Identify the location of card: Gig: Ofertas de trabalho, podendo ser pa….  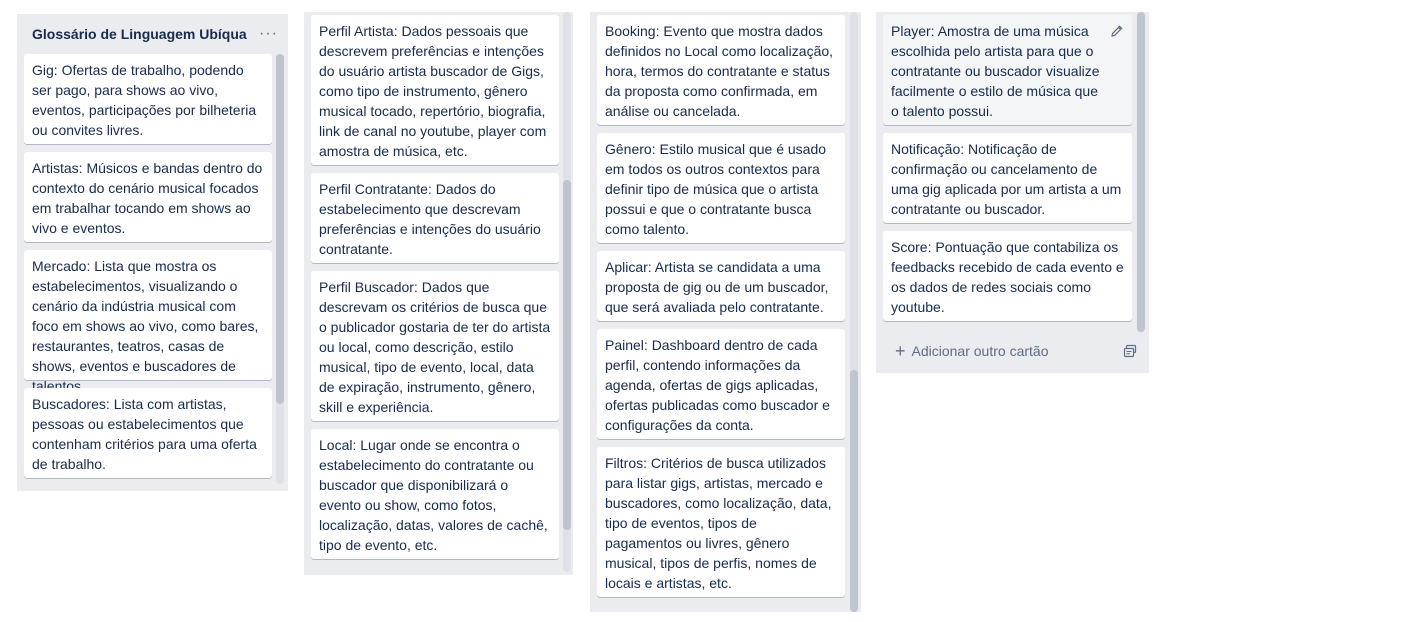
(148, 99).